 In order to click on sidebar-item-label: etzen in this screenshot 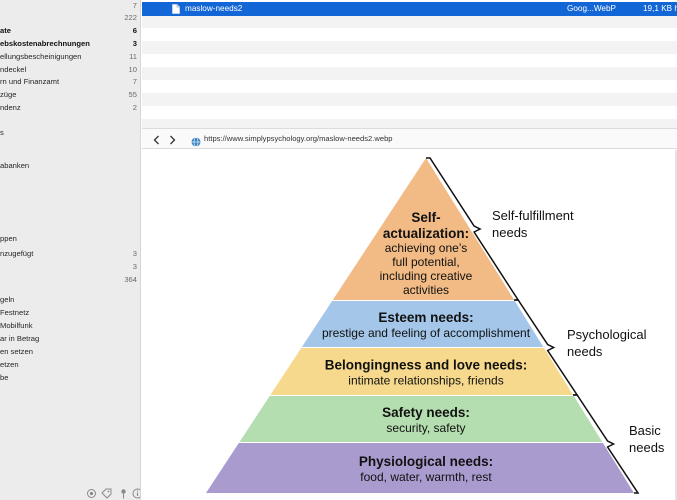, I will do `click(9, 364)`.